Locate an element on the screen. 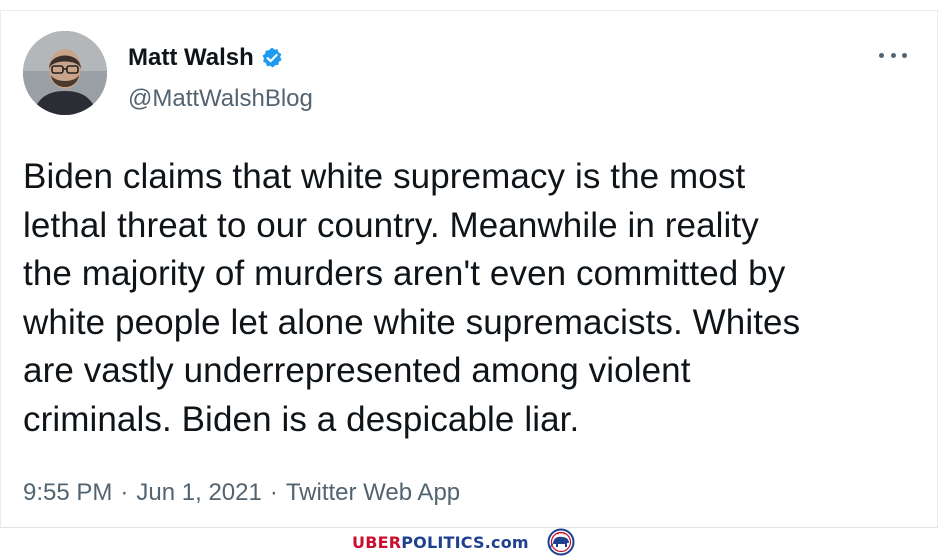 The height and width of the screenshot is (556, 940). more-options-ellipsis-icon is located at coordinates (893, 55).